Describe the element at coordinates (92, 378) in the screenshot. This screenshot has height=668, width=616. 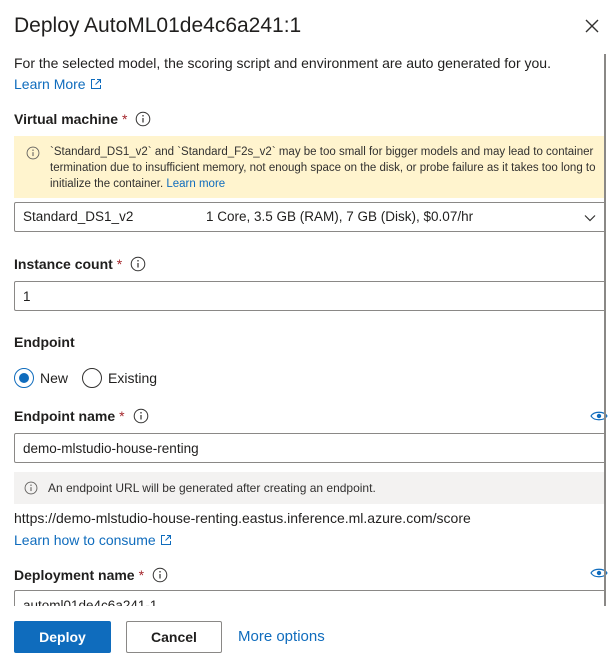
I see `radio-indicator` at that location.